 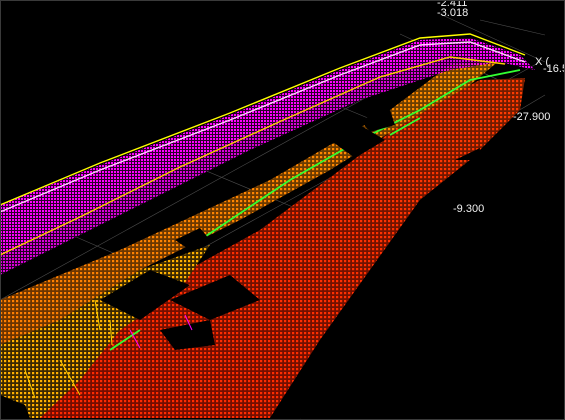 I want to click on axis-value-top-second: -3.018, so click(x=453, y=13).